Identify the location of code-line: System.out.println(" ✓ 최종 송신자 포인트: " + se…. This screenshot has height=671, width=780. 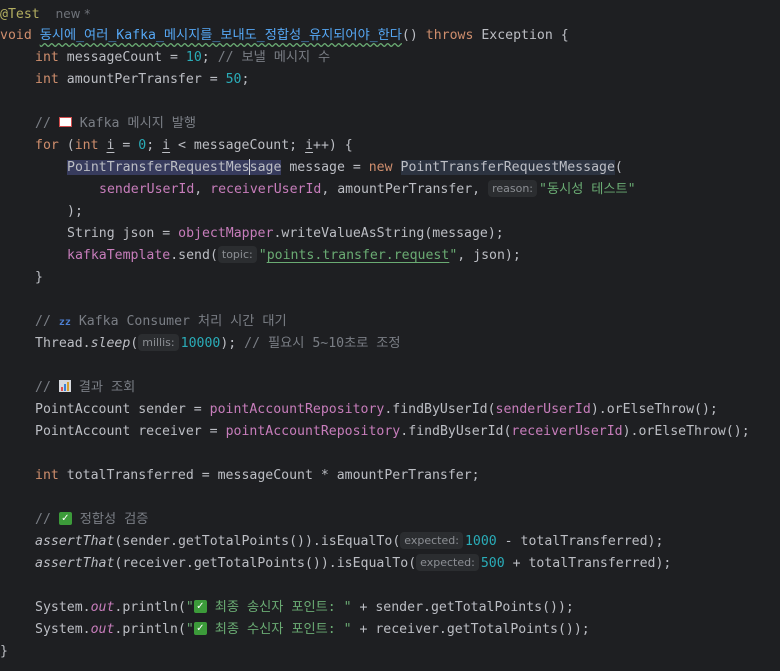
(287, 608).